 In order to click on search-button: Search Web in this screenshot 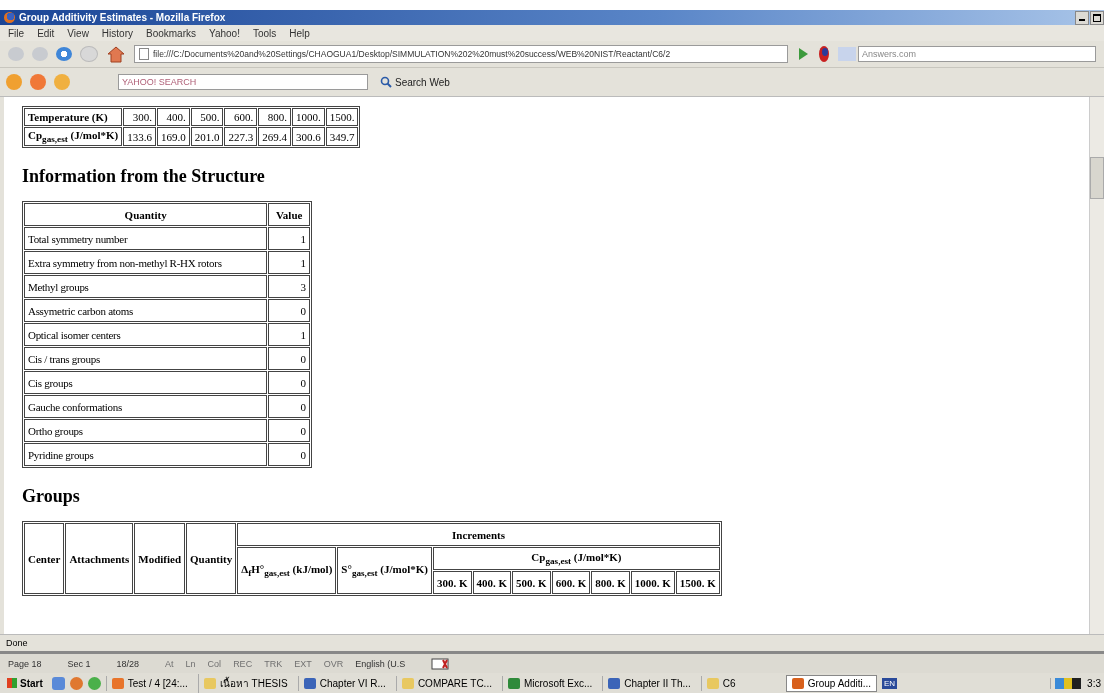, I will do `click(415, 82)`.